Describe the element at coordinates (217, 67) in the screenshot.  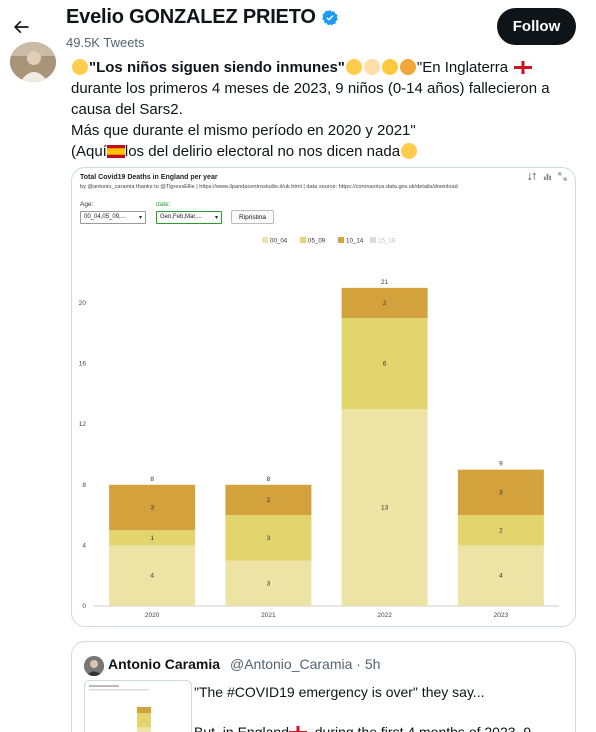
I see `tweet-bold-quote: "Los niños siguen siendo inmunes"` at that location.